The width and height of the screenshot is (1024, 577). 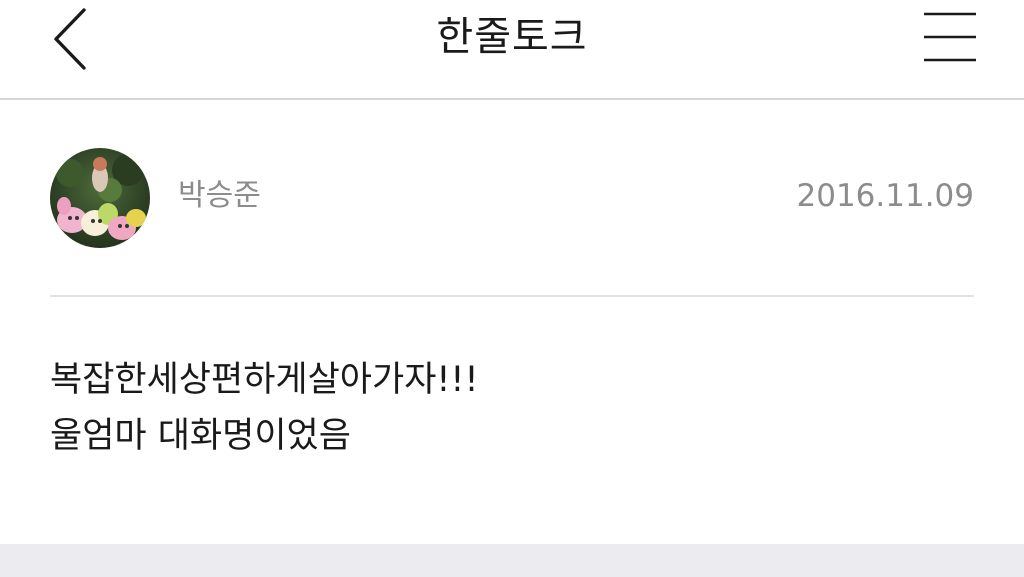 What do you see at coordinates (219, 196) in the screenshot?
I see `author-name: 박승준` at bounding box center [219, 196].